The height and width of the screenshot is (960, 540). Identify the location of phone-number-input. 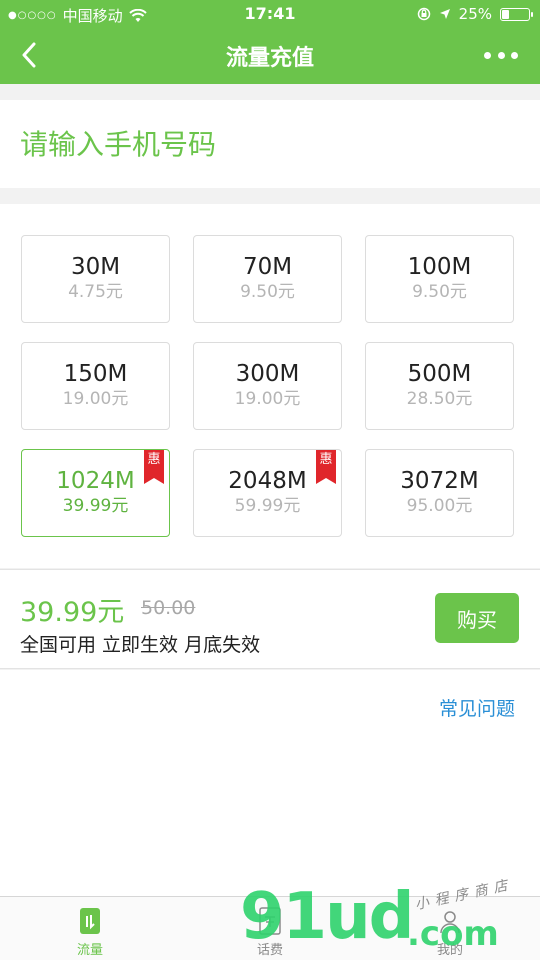
(270, 144).